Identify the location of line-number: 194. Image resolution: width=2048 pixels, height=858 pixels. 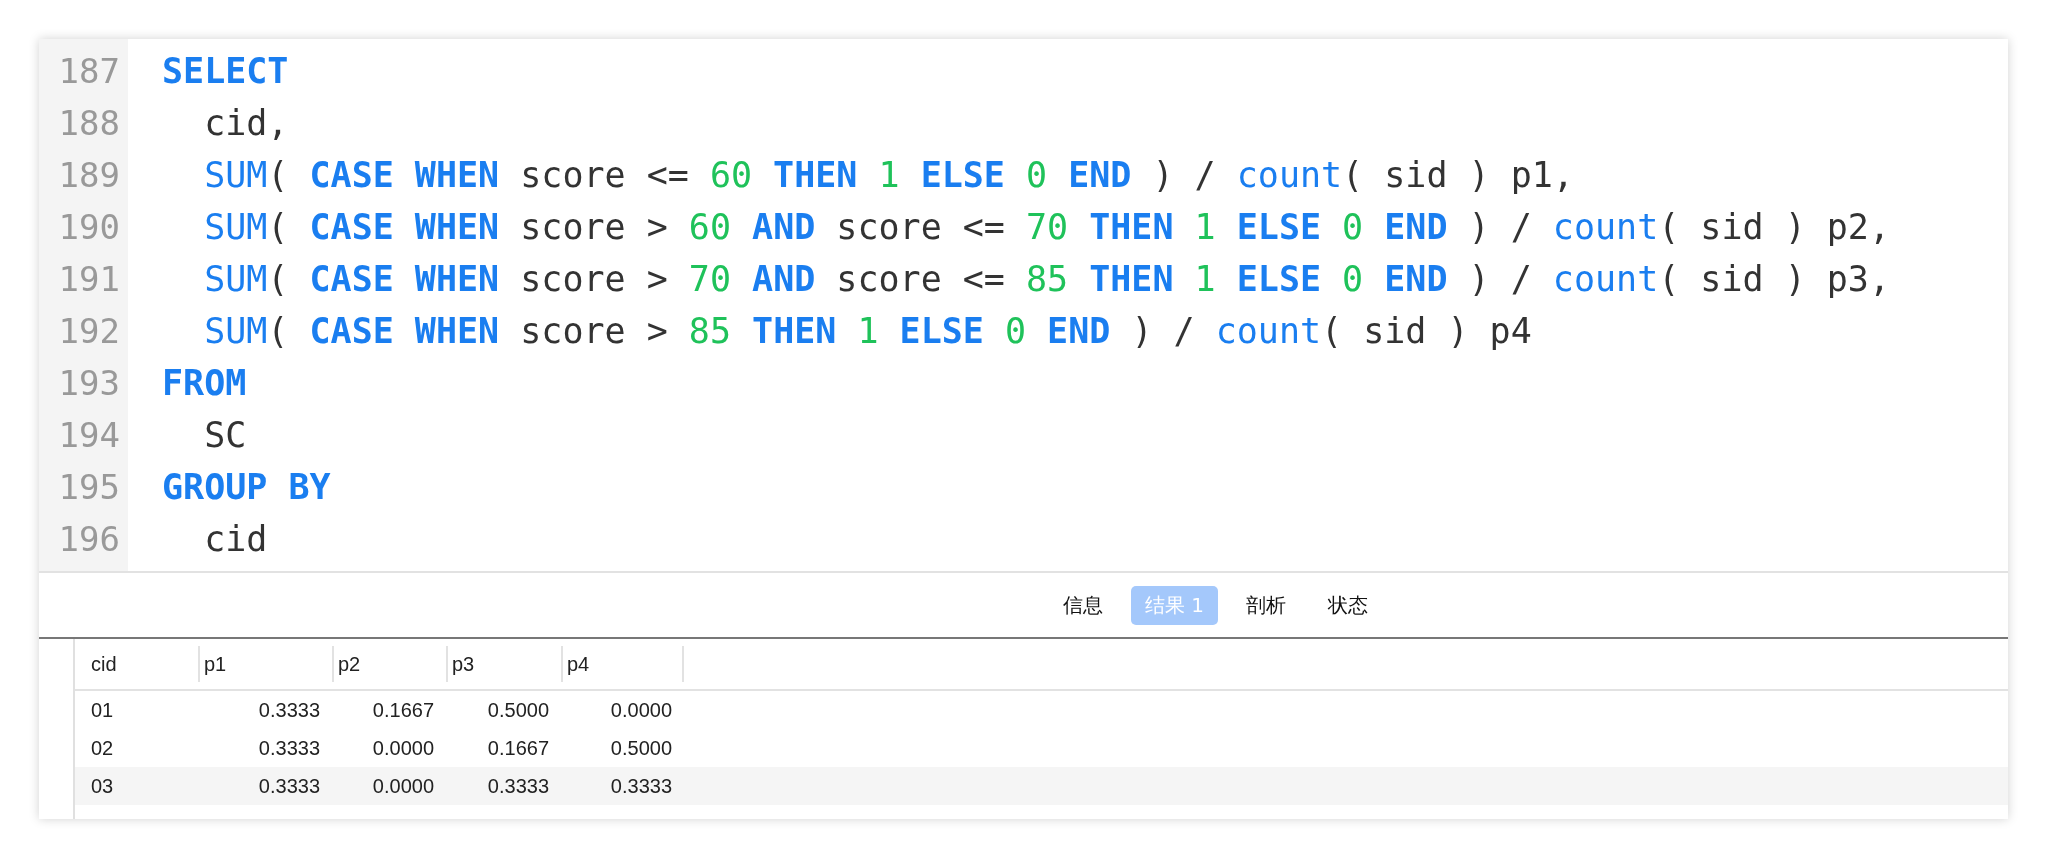
(88, 435).